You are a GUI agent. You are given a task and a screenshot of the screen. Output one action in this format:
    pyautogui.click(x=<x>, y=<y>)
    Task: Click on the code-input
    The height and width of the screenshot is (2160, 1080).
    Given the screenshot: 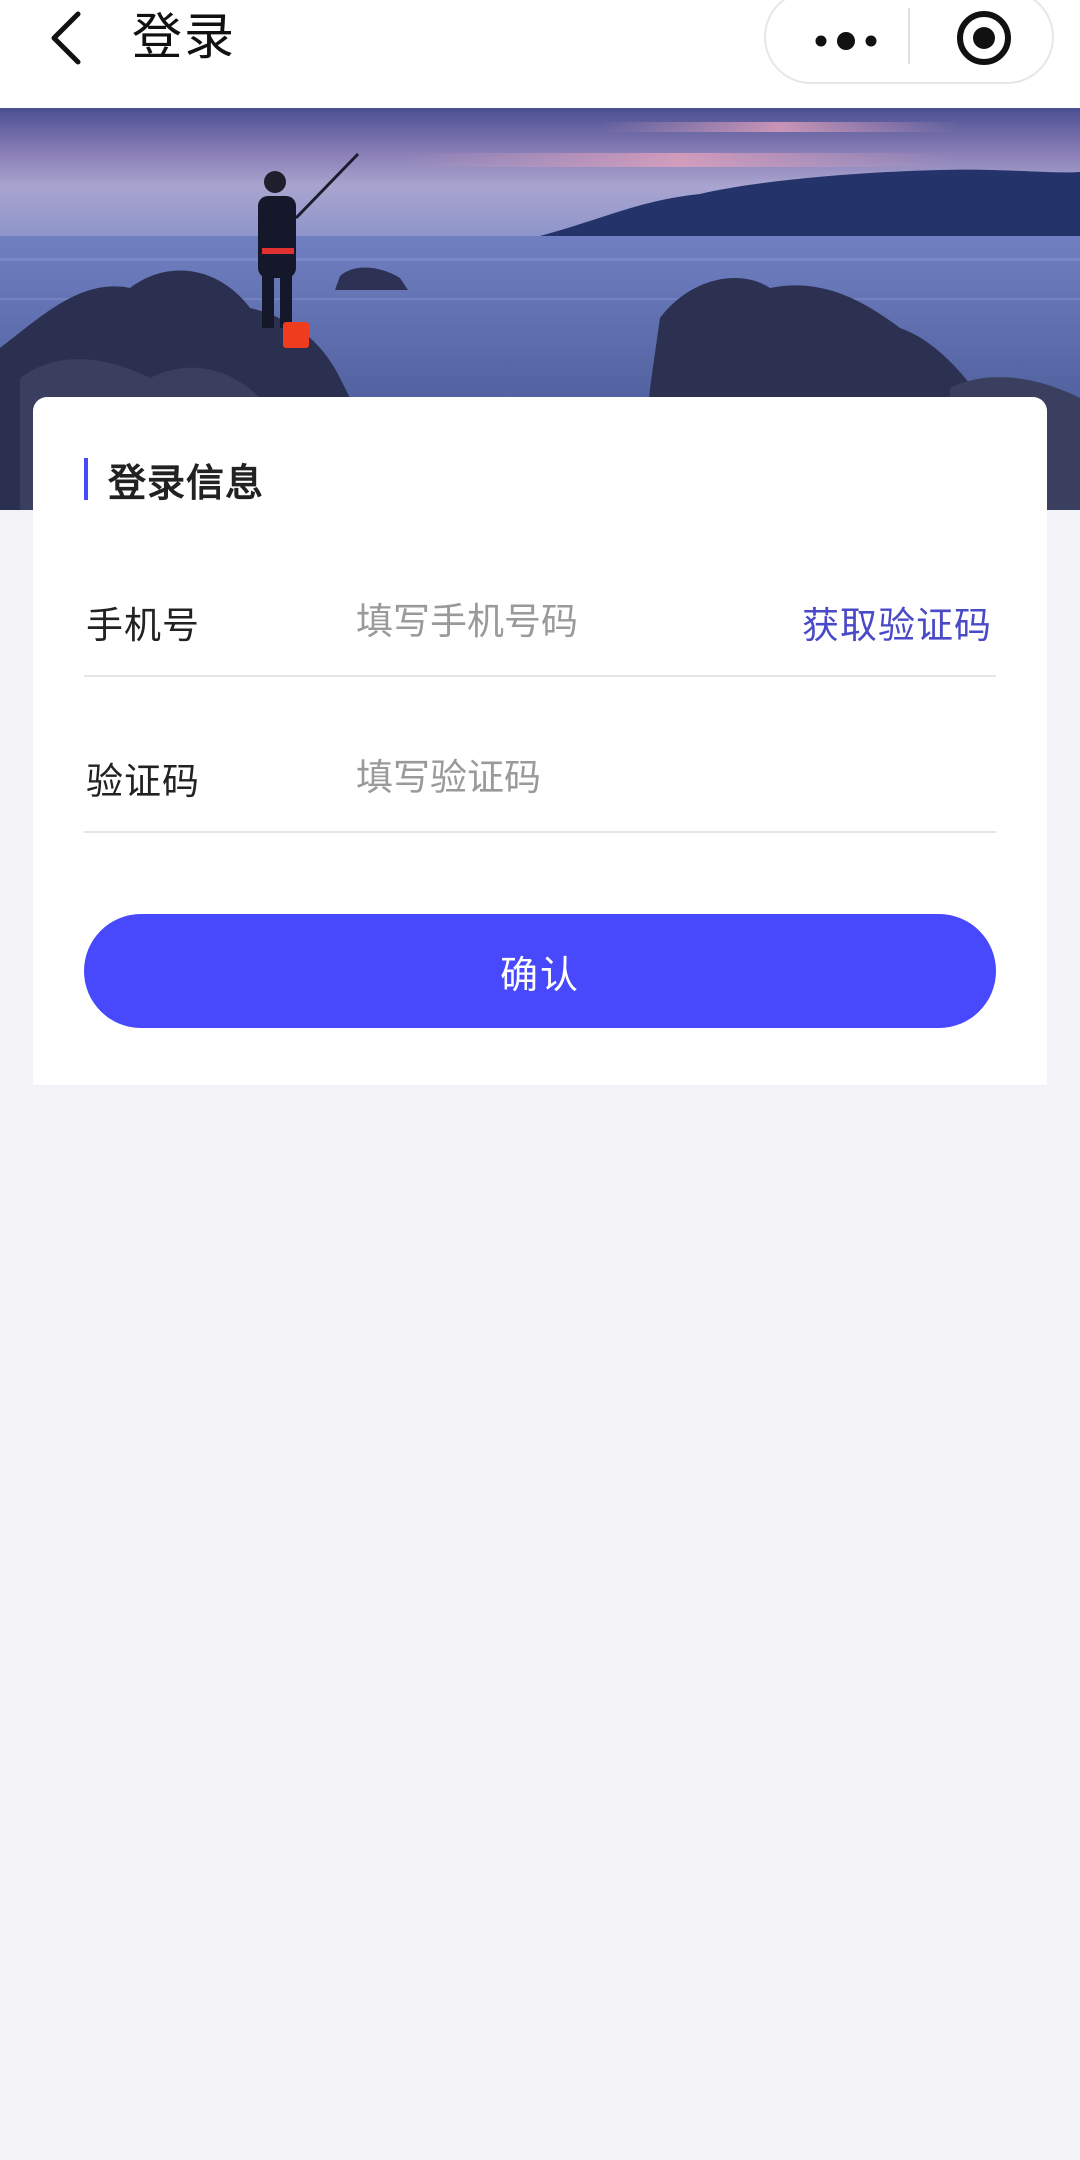 What is the action you would take?
    pyautogui.click(x=566, y=777)
    